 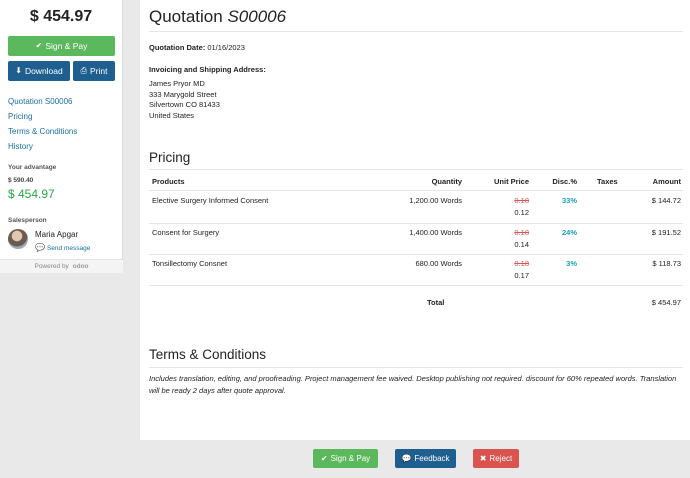 I want to click on nav-link-terms: Terms & Conditions, so click(x=42, y=131).